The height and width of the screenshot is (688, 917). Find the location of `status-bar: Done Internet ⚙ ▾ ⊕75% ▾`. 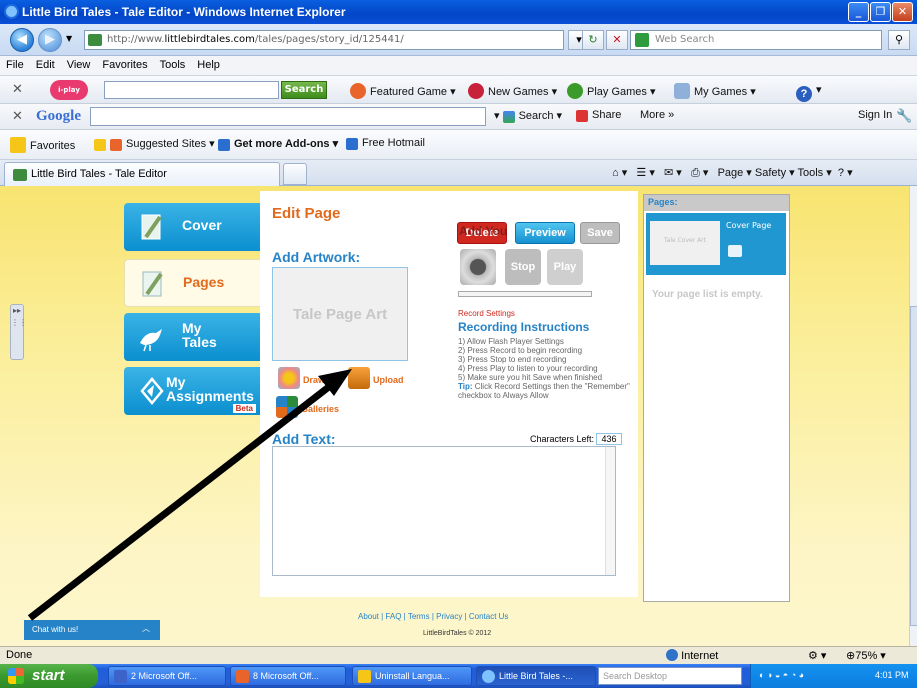

status-bar: Done Internet ⚙ ▾ ⊕75% ▾ is located at coordinates (458, 655).